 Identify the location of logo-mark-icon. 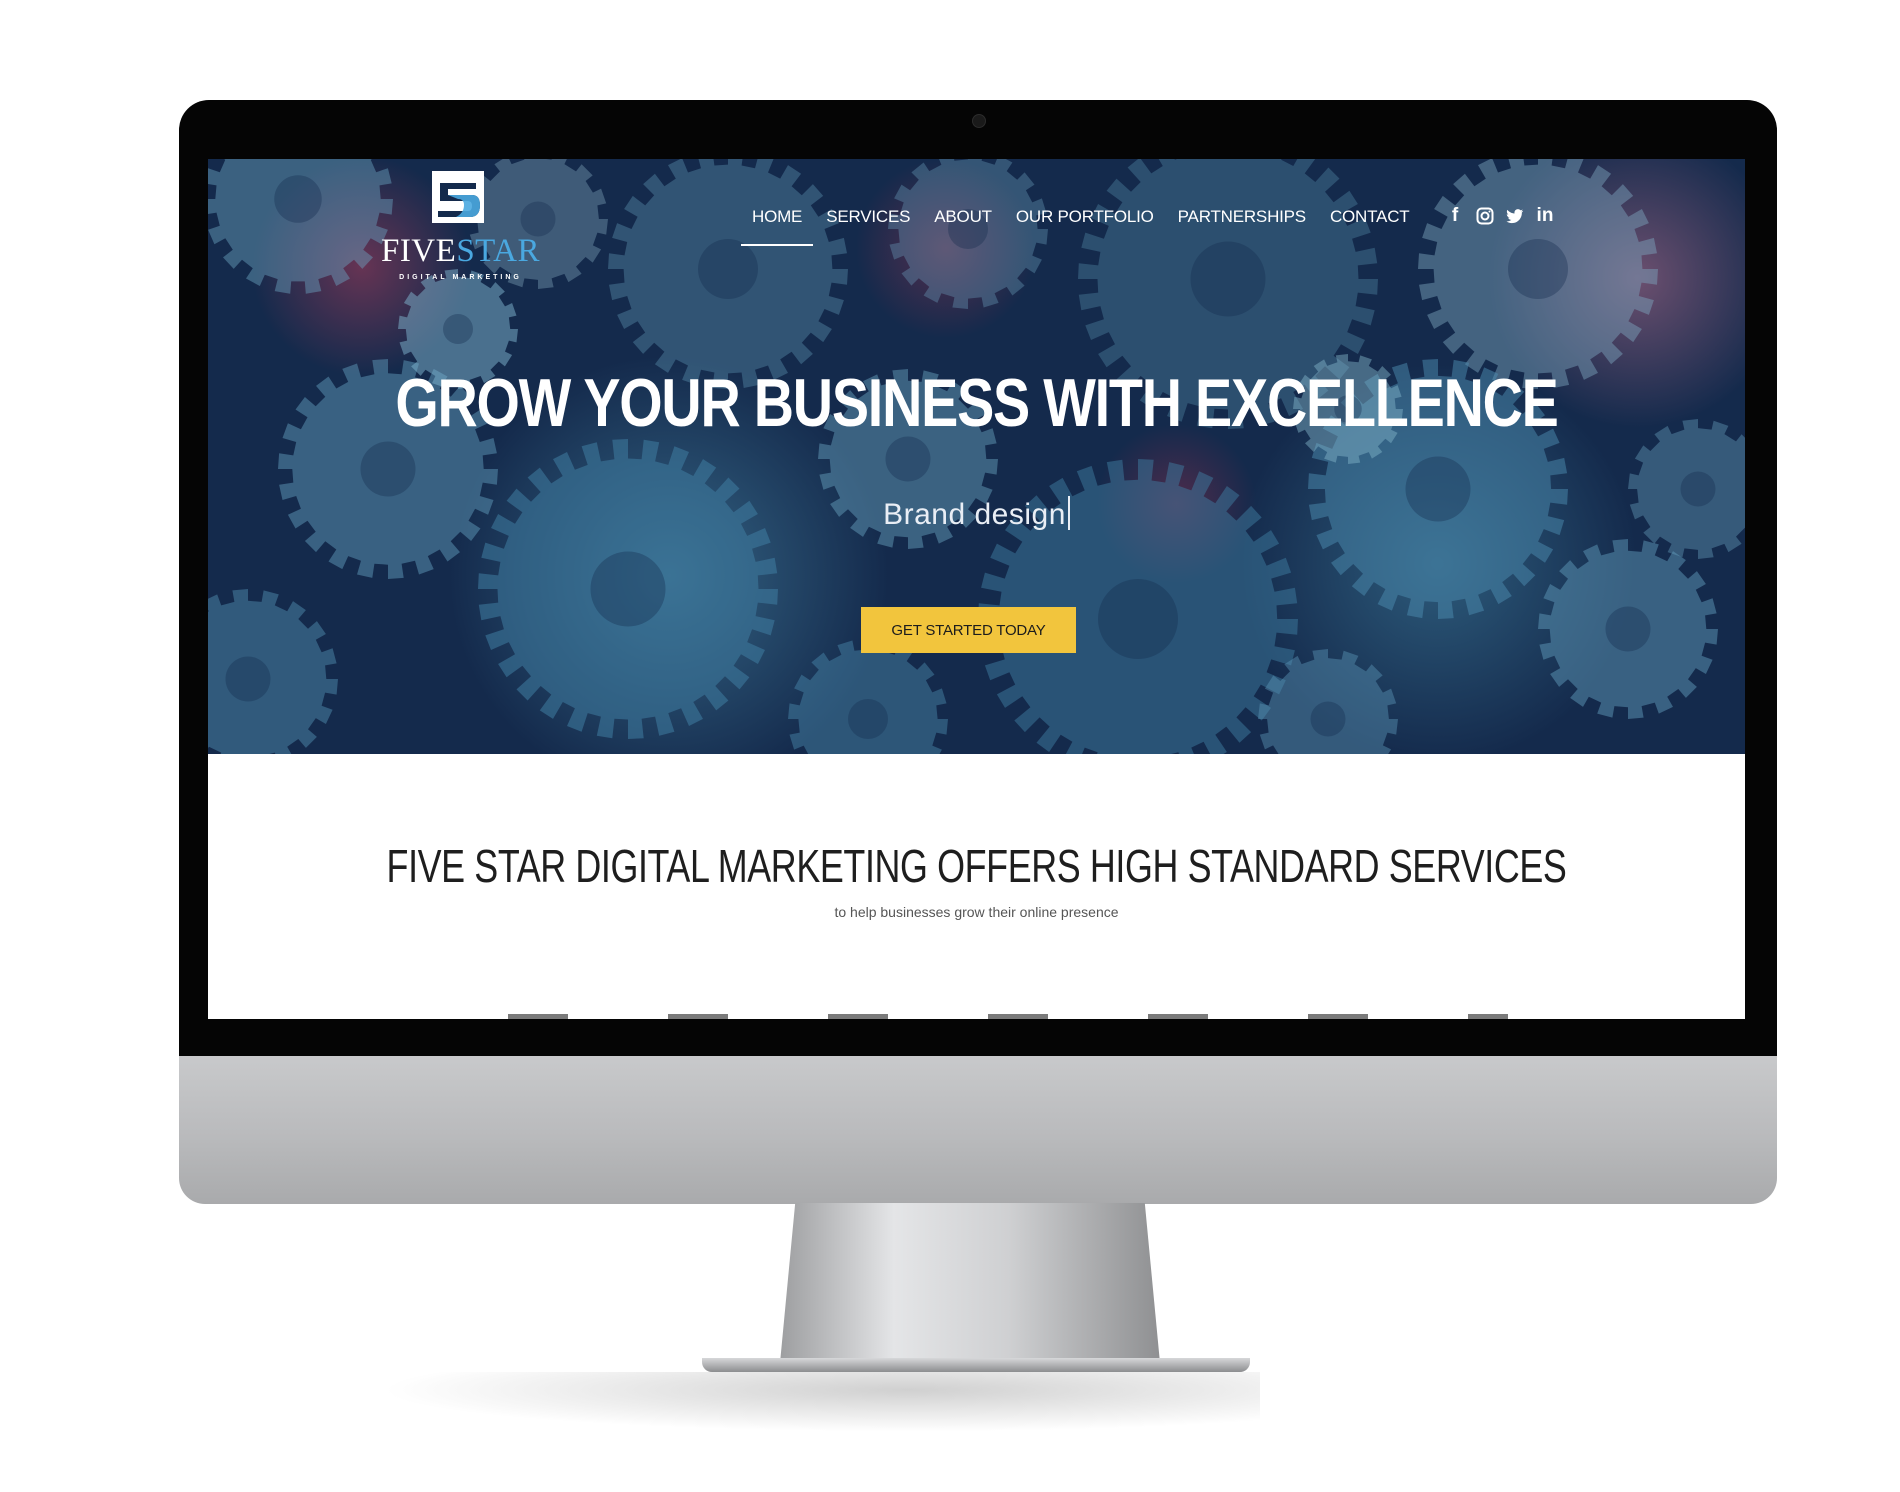
(458, 197).